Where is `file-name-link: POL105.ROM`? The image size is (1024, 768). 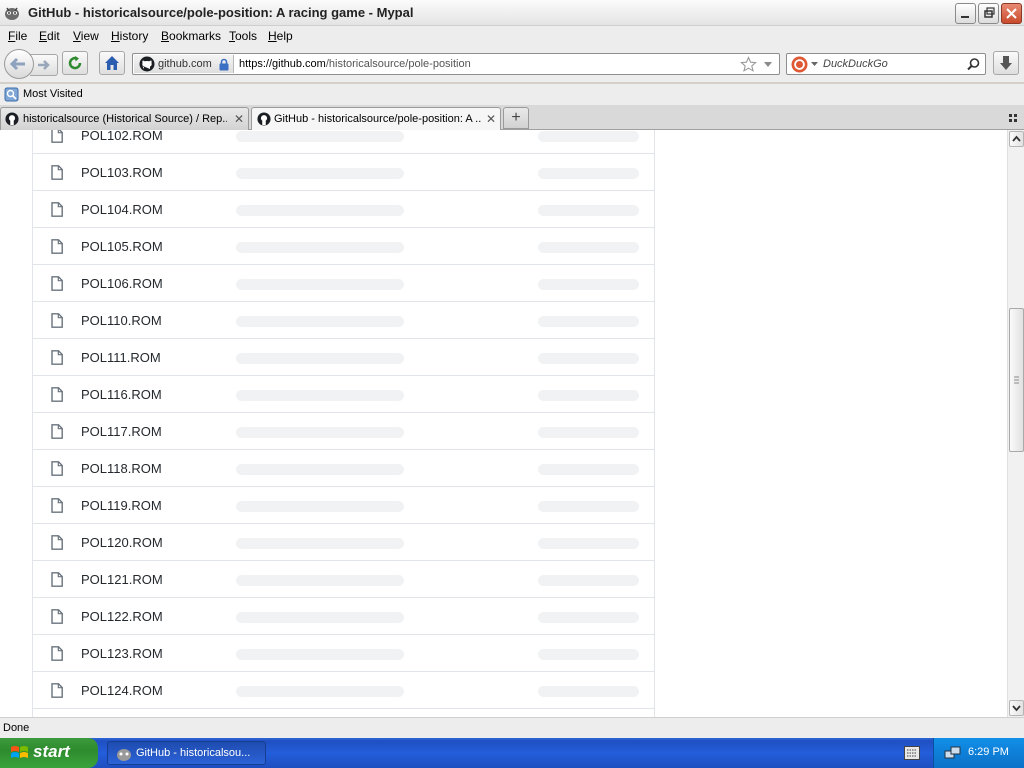 file-name-link: POL105.ROM is located at coordinates (122, 246).